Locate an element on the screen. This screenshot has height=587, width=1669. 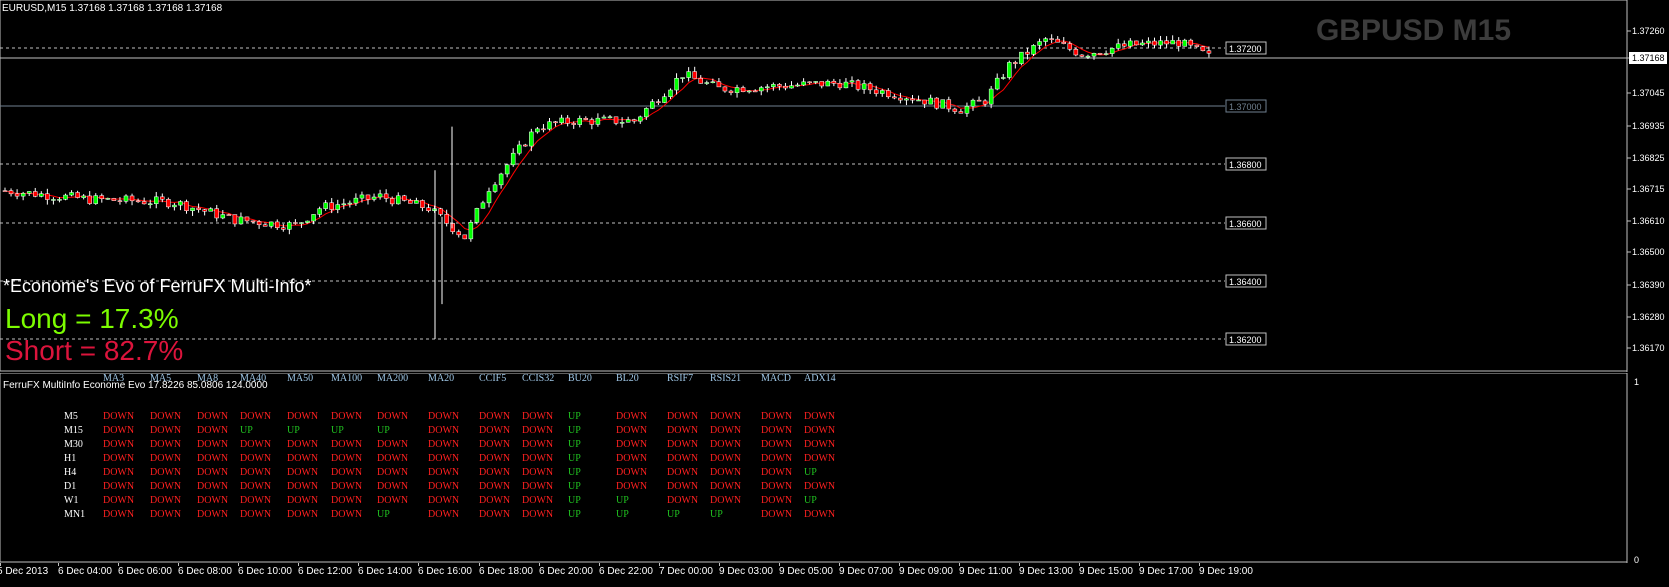
indicator-scale-top: 1 is located at coordinates (1637, 382).